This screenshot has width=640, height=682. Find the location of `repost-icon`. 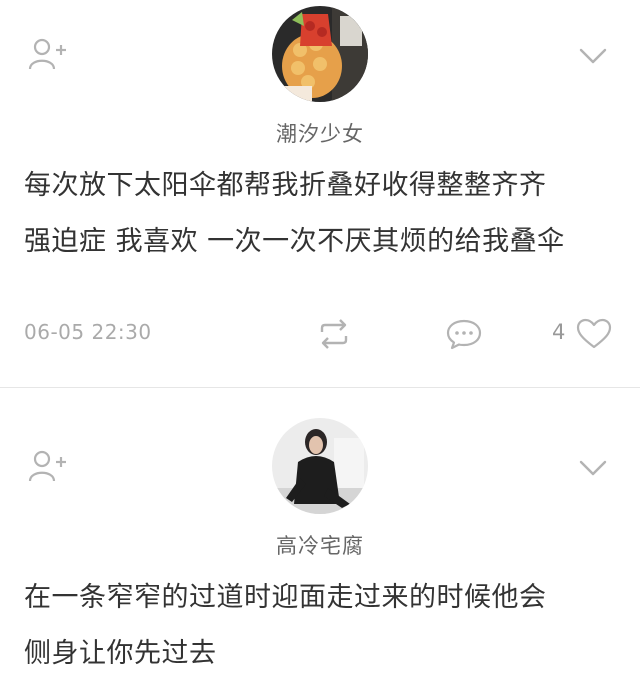

repost-icon is located at coordinates (334, 334).